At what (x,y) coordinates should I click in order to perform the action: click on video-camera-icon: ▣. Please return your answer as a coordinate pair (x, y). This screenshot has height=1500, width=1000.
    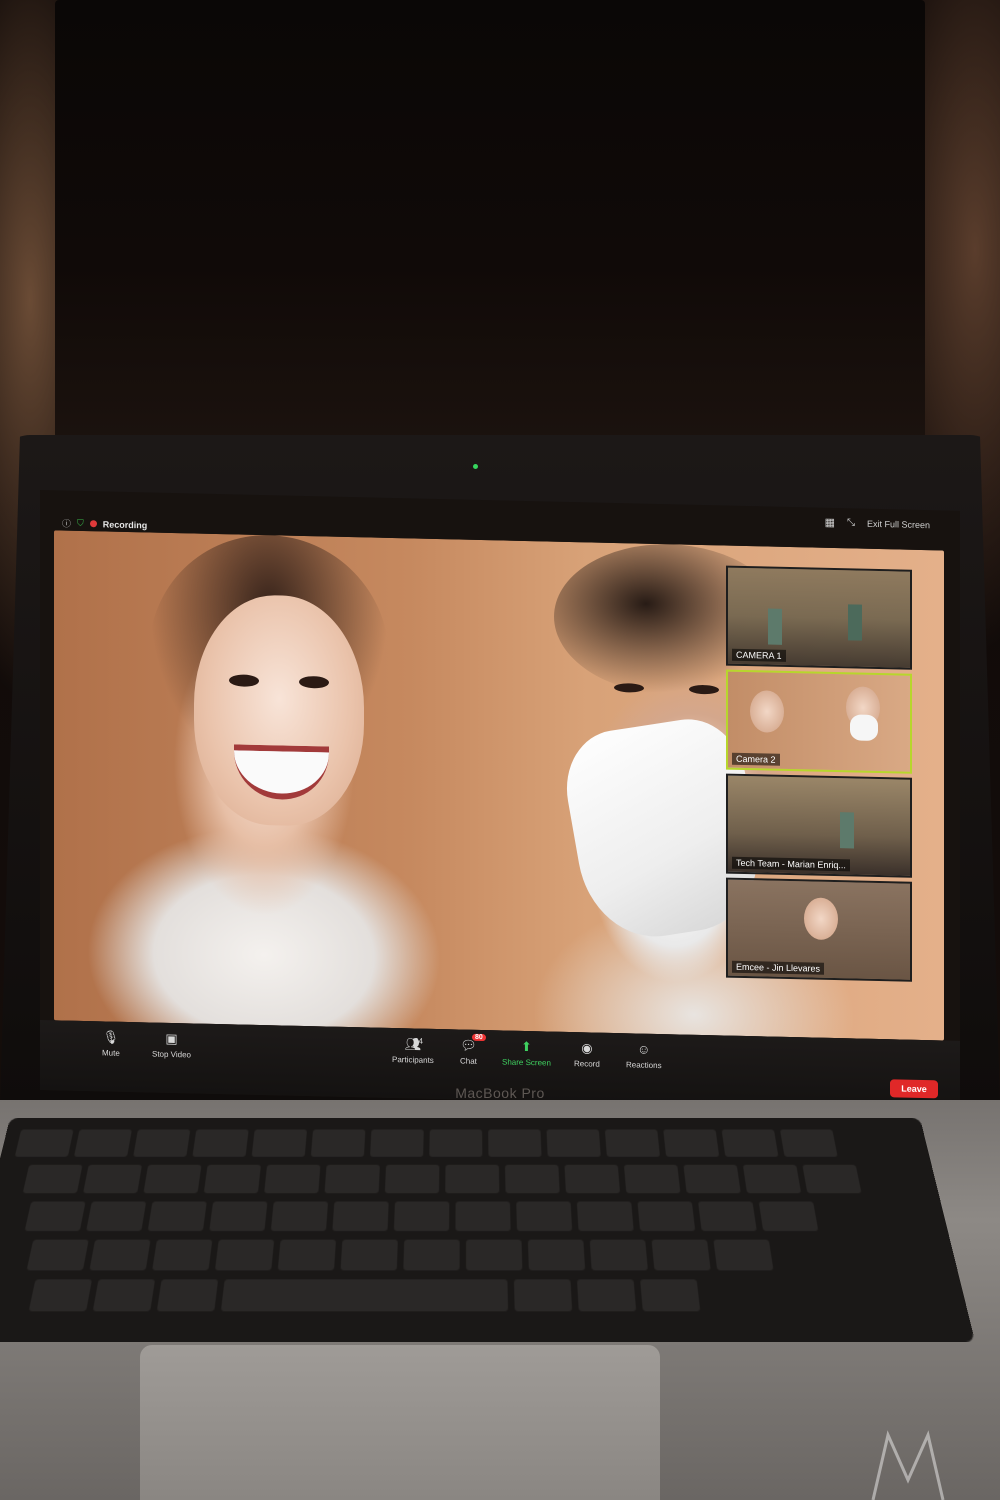
    Looking at the image, I should click on (171, 1038).